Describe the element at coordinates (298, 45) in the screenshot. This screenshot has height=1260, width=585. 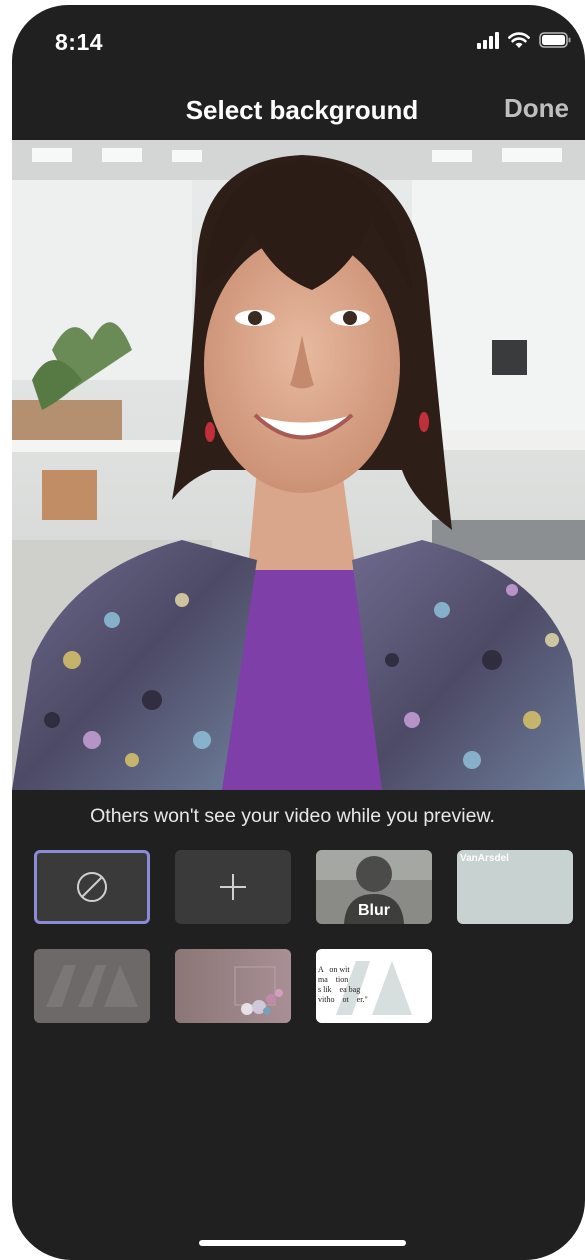
I see `status-bar: 8:14` at that location.